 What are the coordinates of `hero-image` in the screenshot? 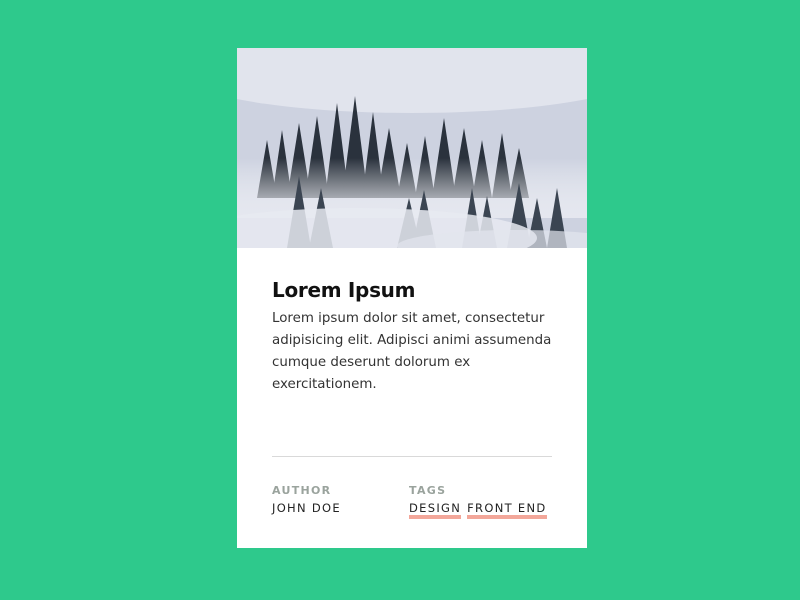 It's located at (412, 148).